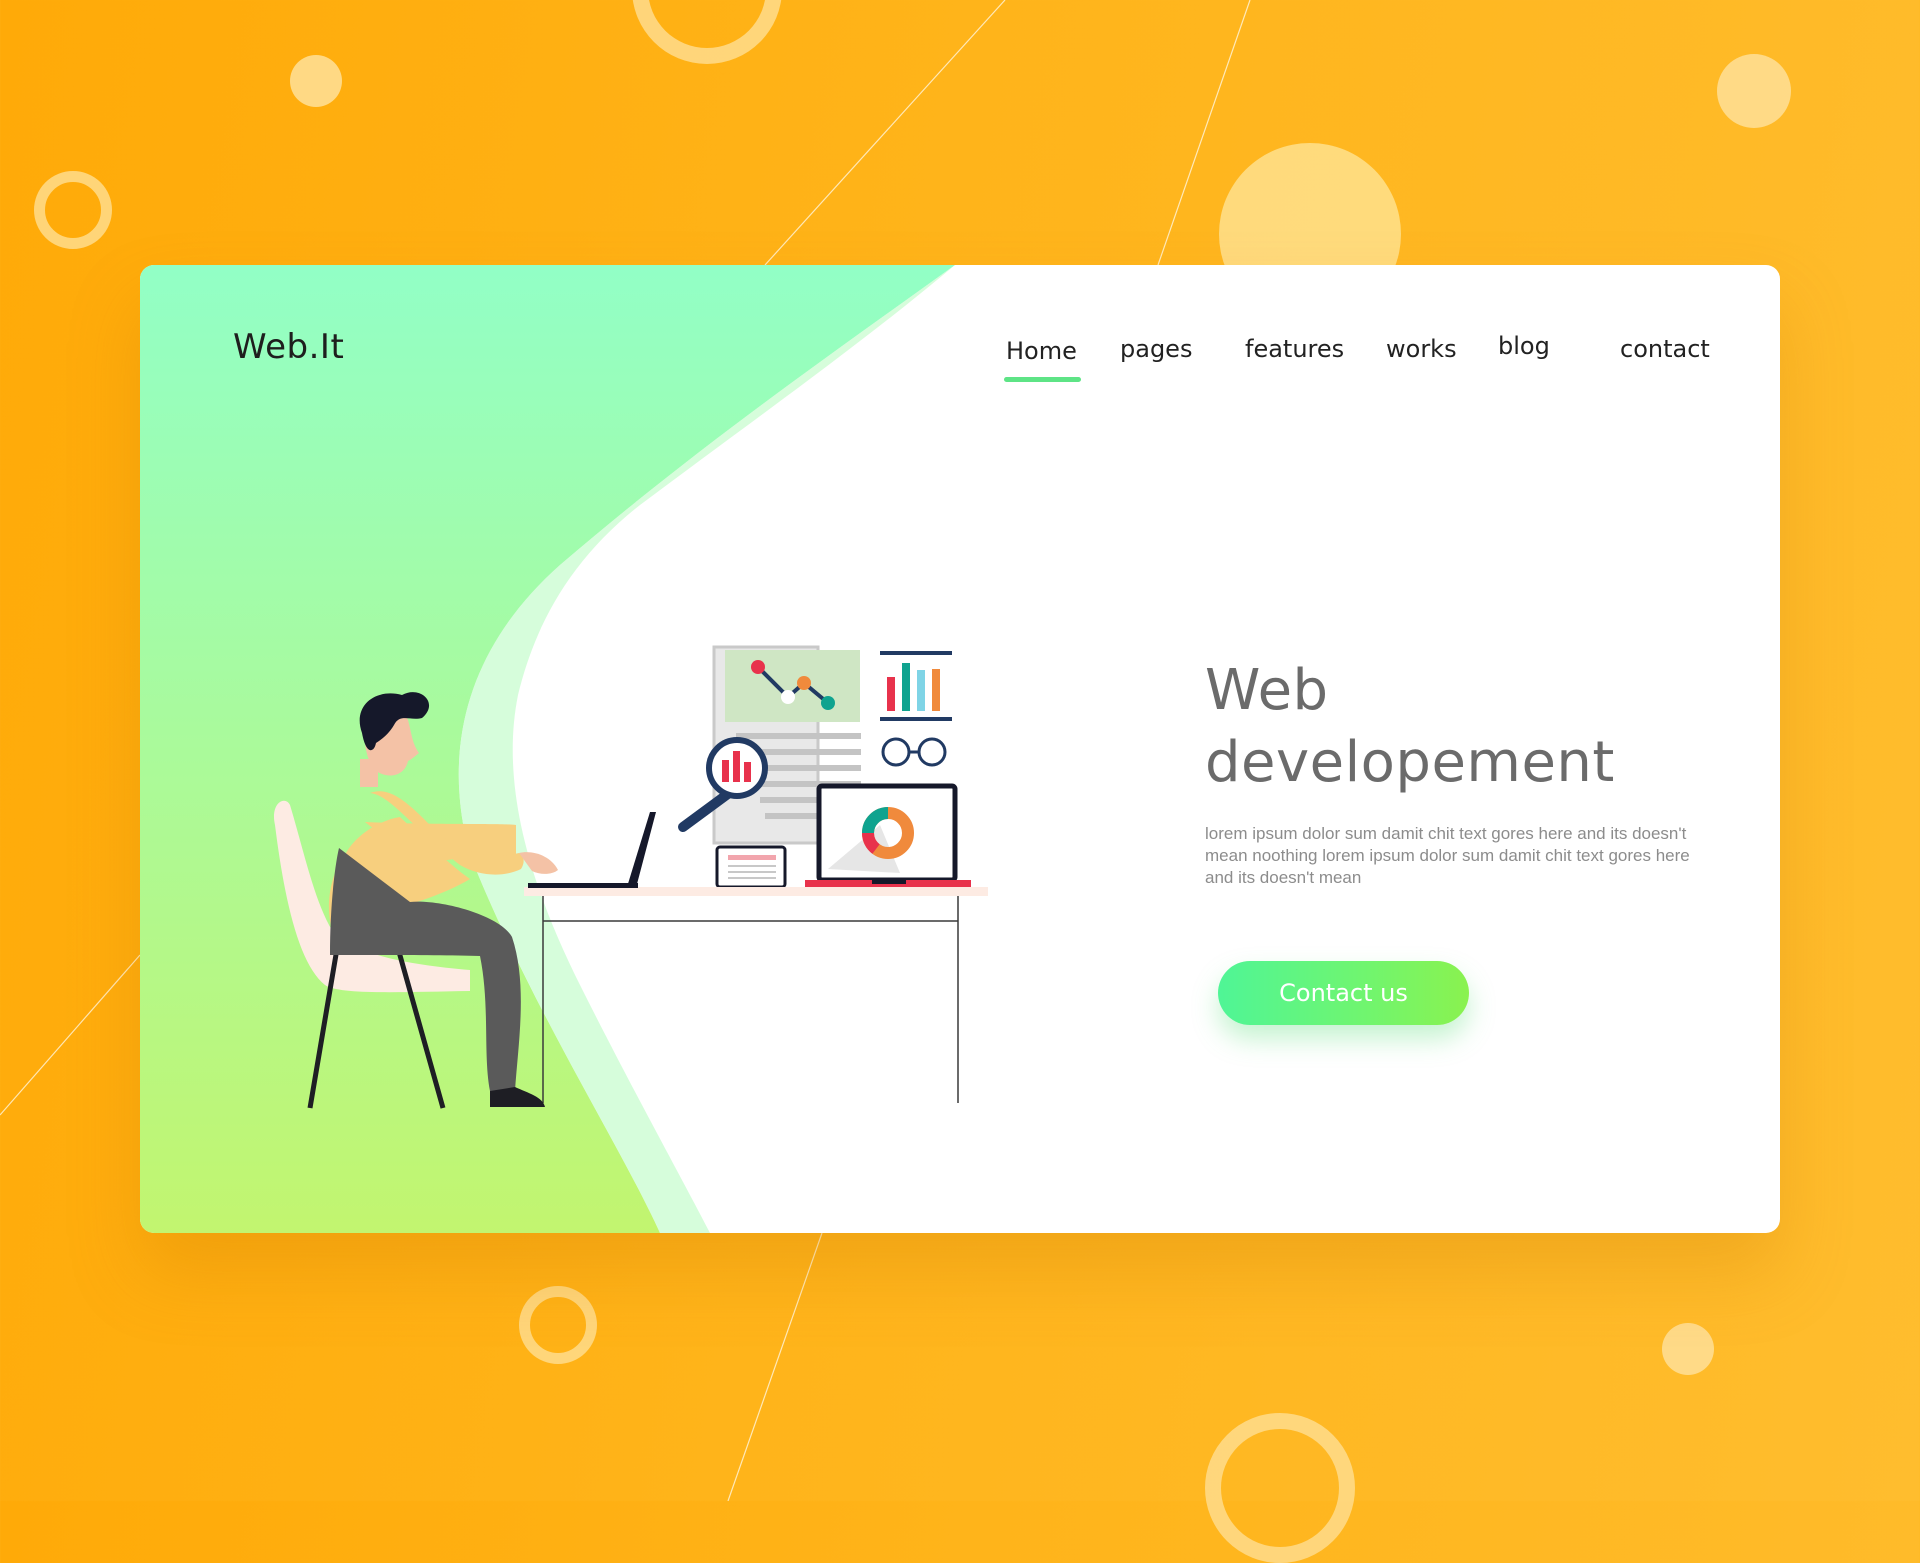 The height and width of the screenshot is (1563, 1920). Describe the element at coordinates (1465, 727) in the screenshot. I see `hero-title: Web developement` at that location.